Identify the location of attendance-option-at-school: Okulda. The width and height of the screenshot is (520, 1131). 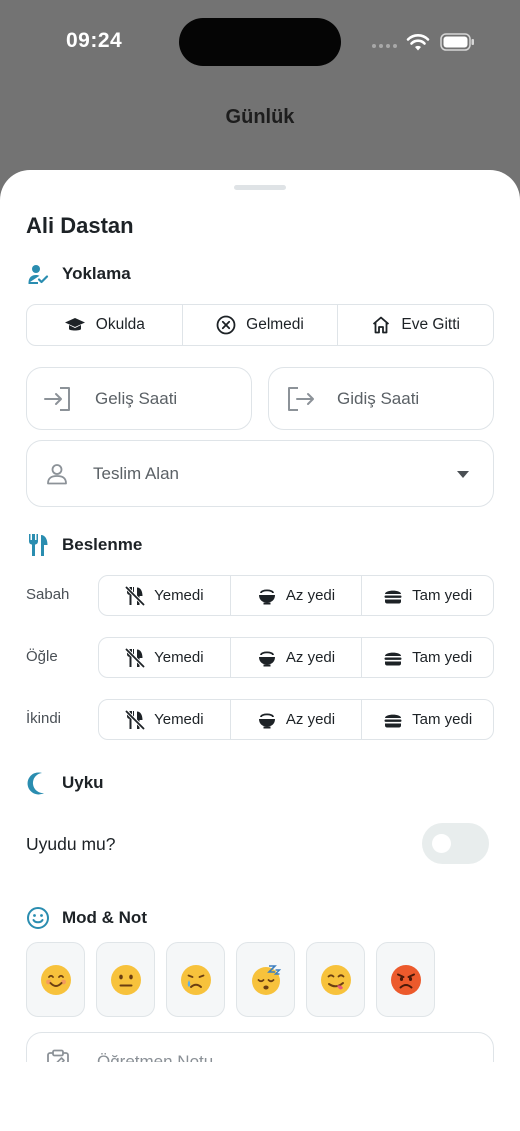
(105, 325).